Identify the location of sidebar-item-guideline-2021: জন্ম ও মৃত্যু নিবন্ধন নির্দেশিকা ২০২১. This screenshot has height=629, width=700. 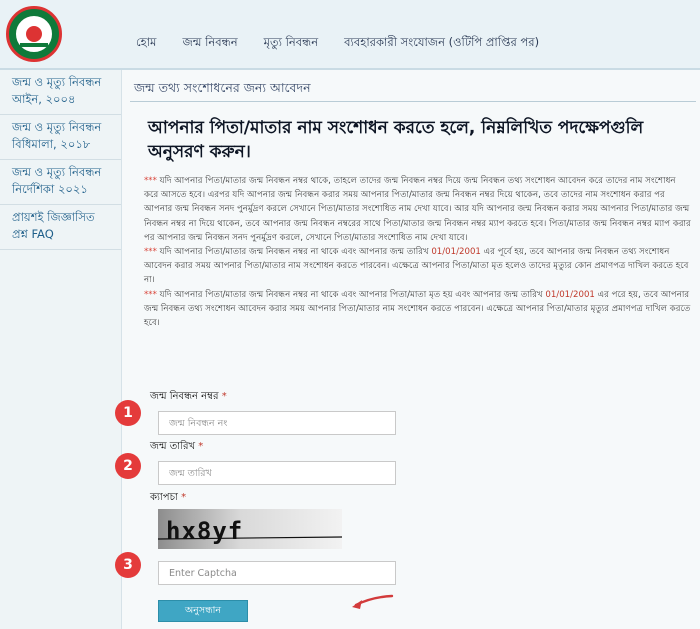
(60, 182).